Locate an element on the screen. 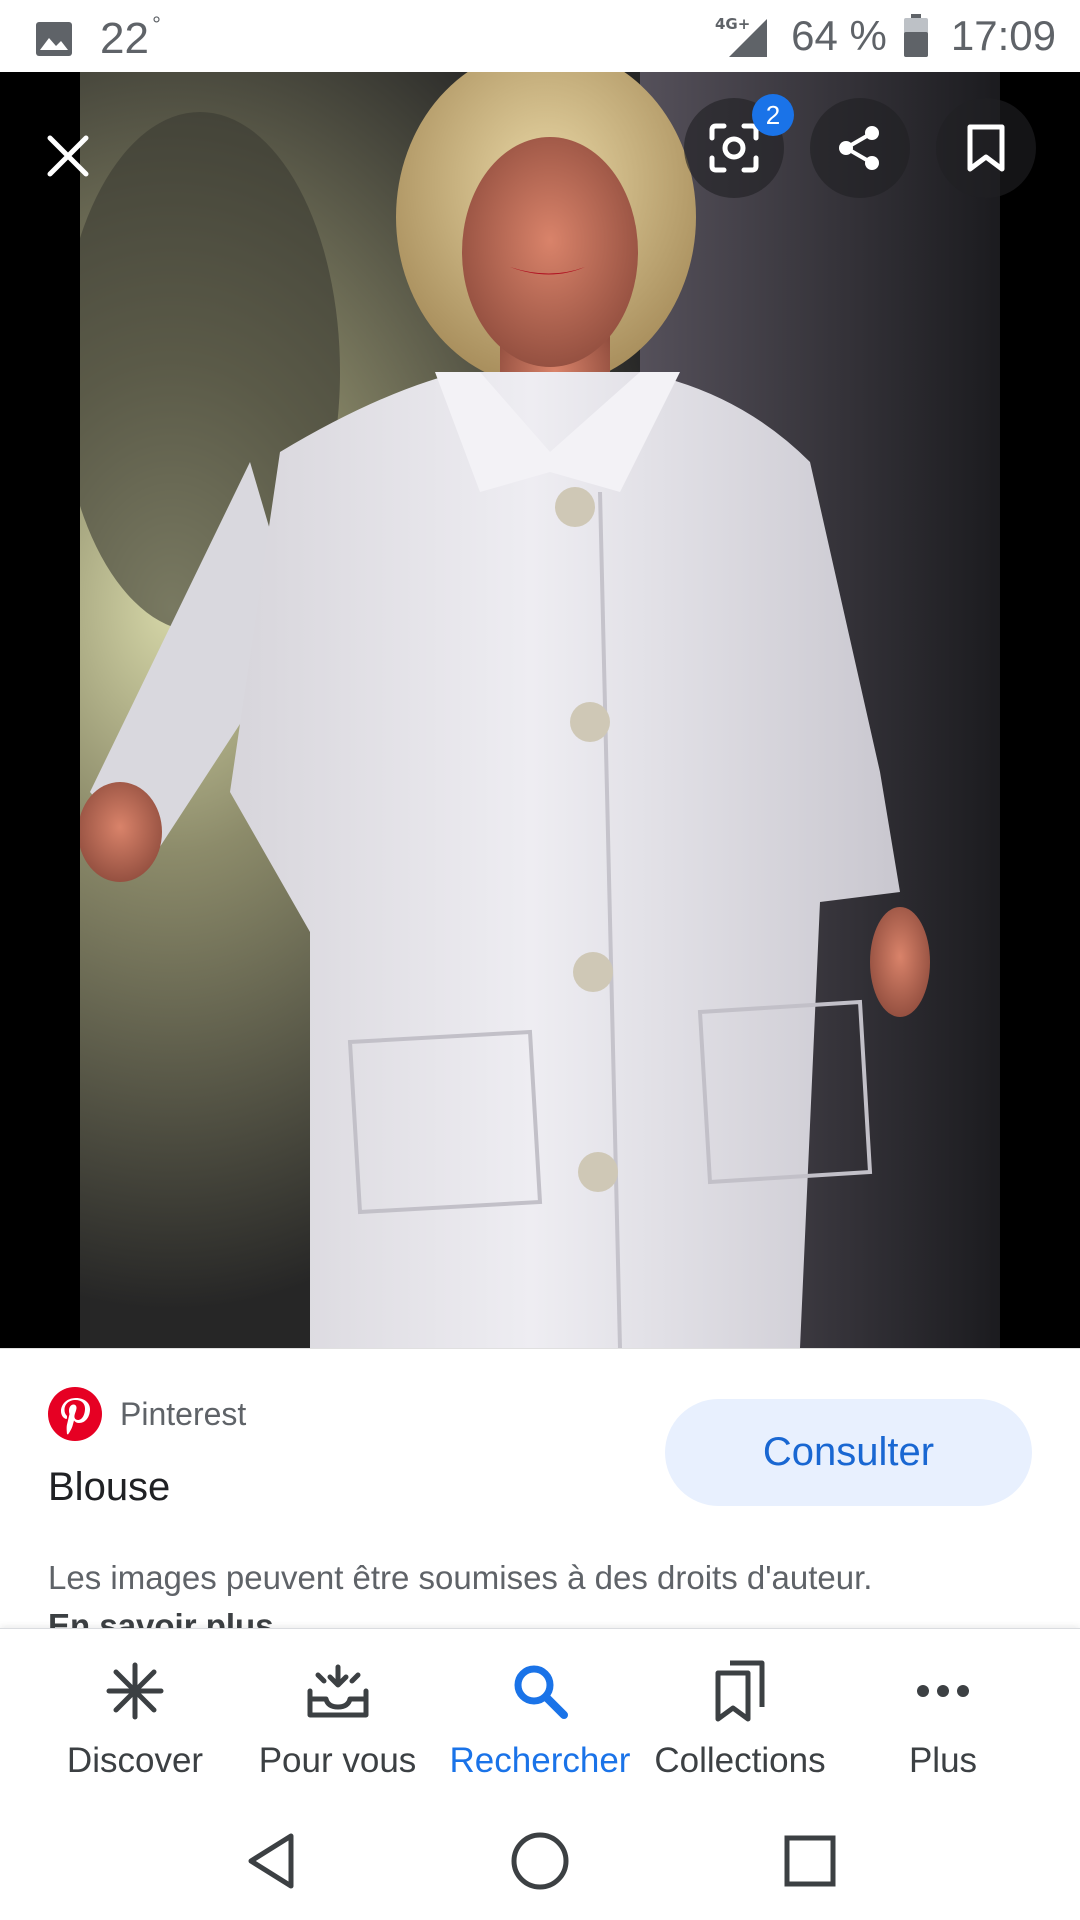  nav-collections: Collections is located at coordinates (740, 1714).